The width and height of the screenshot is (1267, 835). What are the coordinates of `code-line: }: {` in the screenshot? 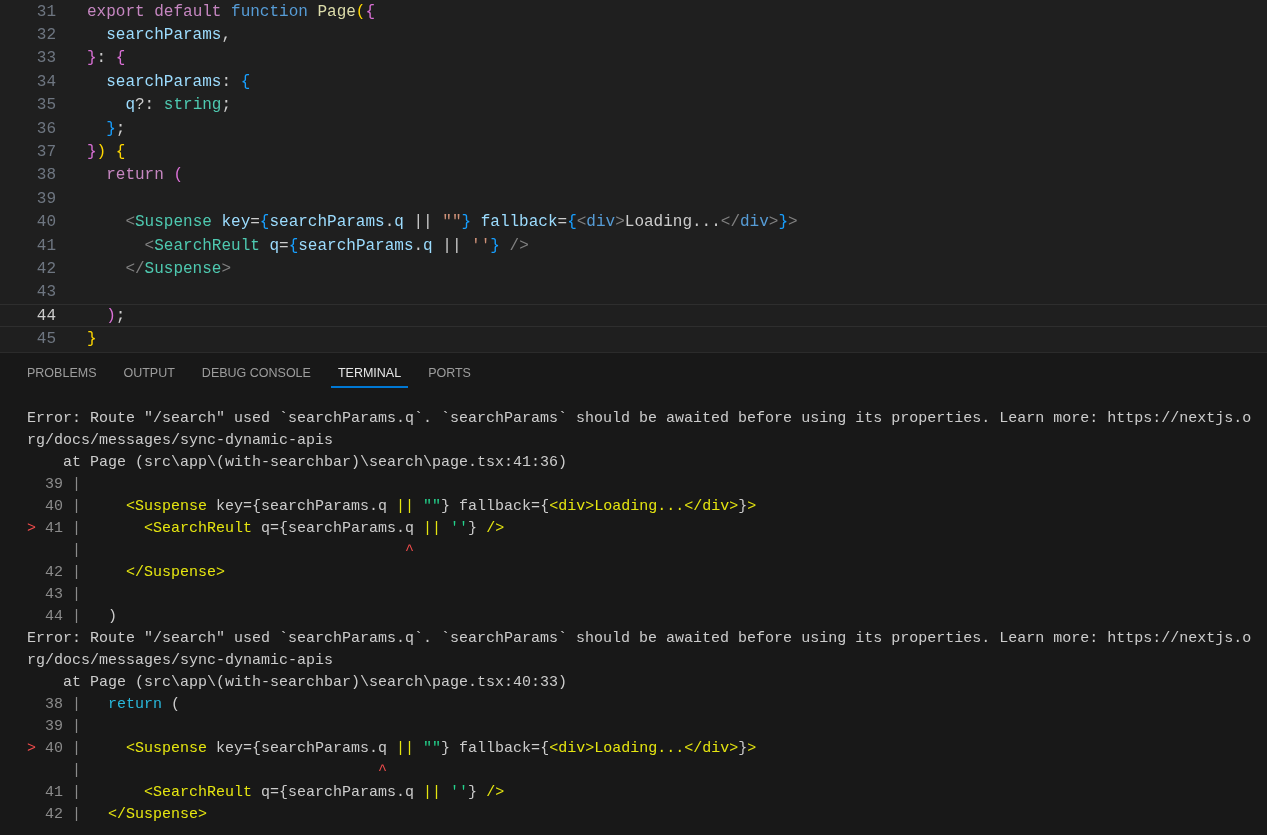 It's located at (106, 59).